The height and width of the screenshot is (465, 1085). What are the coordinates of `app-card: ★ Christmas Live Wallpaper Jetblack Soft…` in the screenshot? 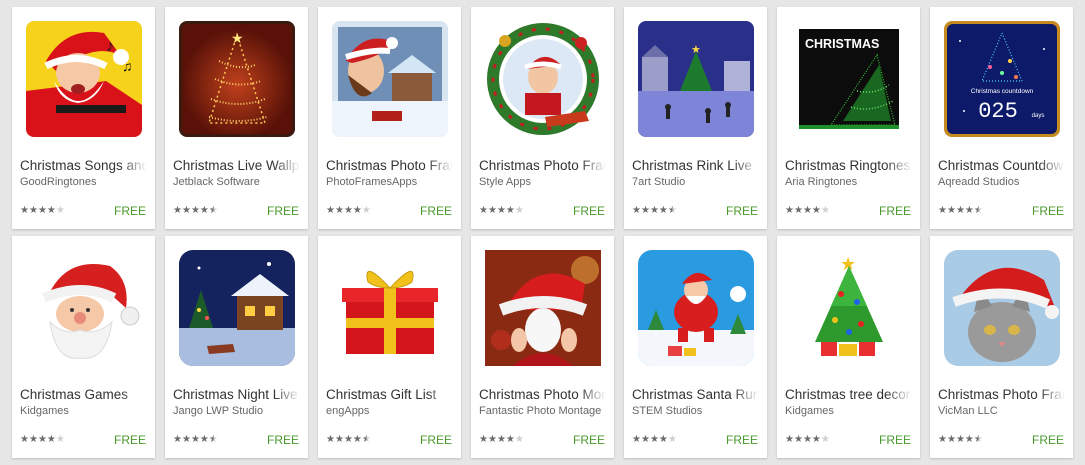 It's located at (236, 118).